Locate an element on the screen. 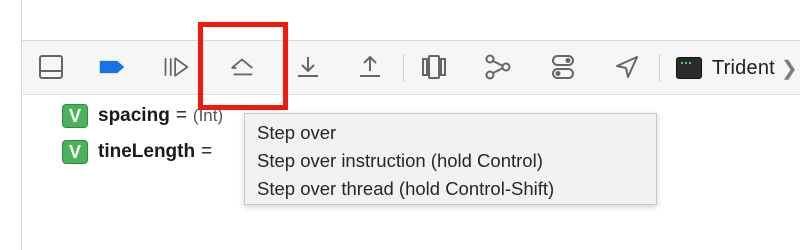  editor-gutter is located at coordinates (11, 125).